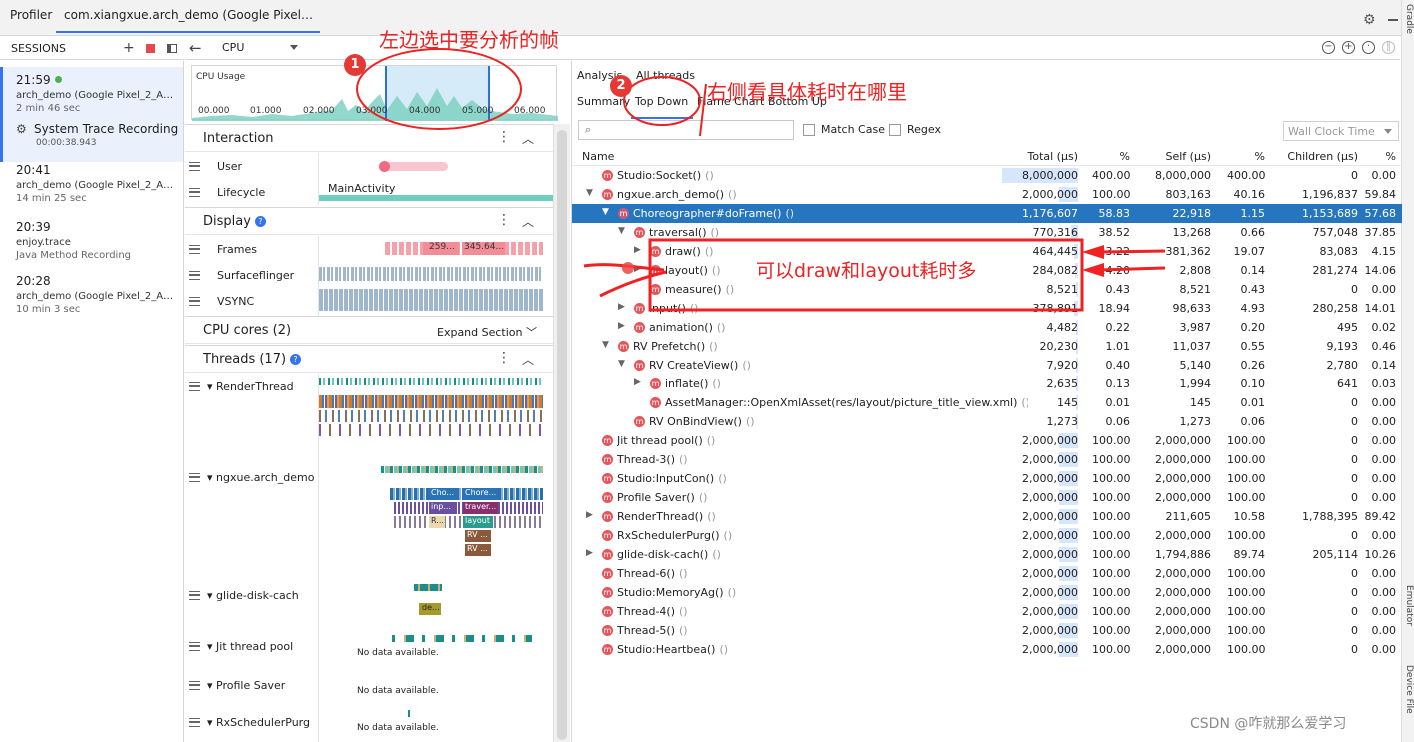 The image size is (1414, 742). Describe the element at coordinates (628, 268) in the screenshot. I see `annotation-dot` at that location.